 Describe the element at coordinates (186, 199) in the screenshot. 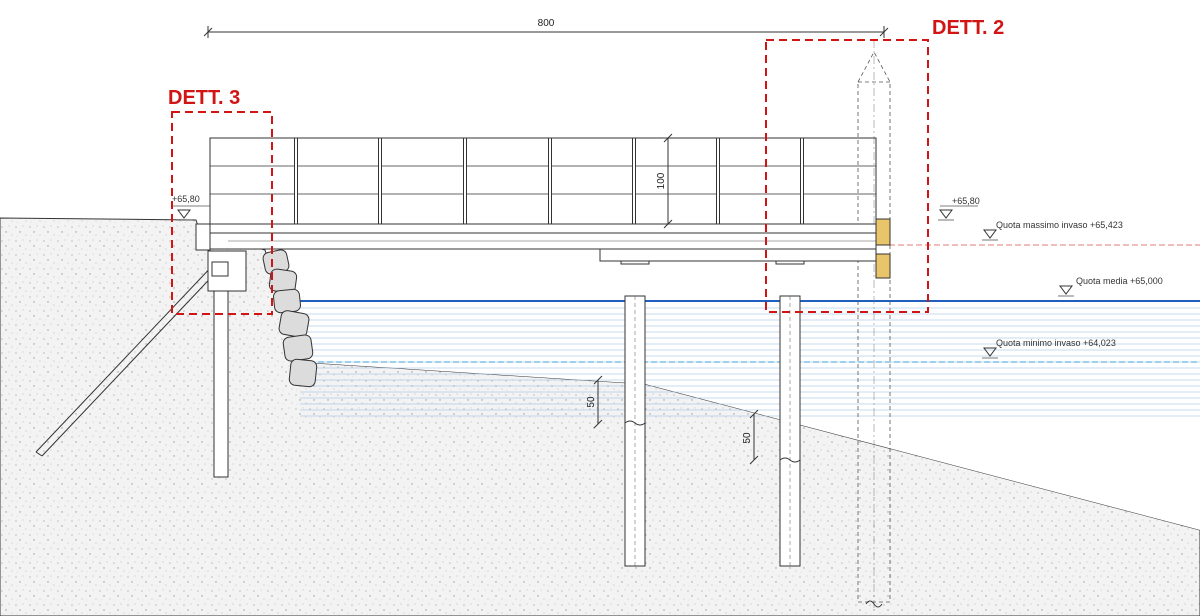

I see `deck-level-left-label: +65,80` at that location.